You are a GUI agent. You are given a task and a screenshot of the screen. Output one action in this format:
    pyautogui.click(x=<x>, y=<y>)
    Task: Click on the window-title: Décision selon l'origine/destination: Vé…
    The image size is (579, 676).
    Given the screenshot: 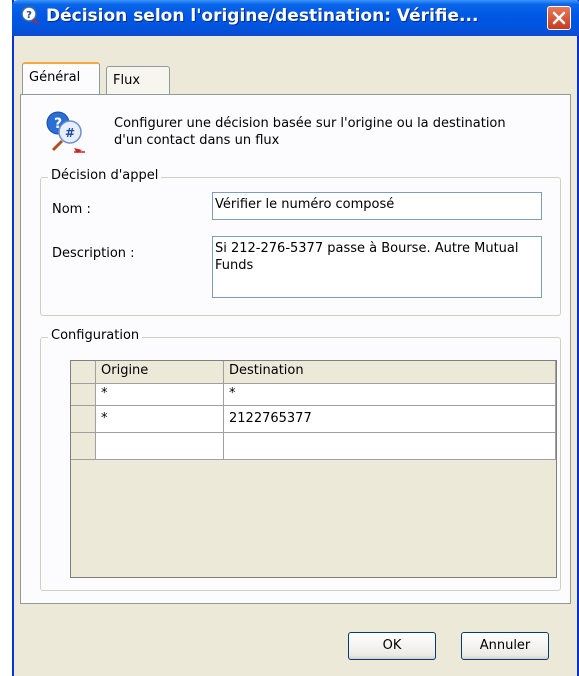 What is the action you would take?
    pyautogui.click(x=262, y=16)
    